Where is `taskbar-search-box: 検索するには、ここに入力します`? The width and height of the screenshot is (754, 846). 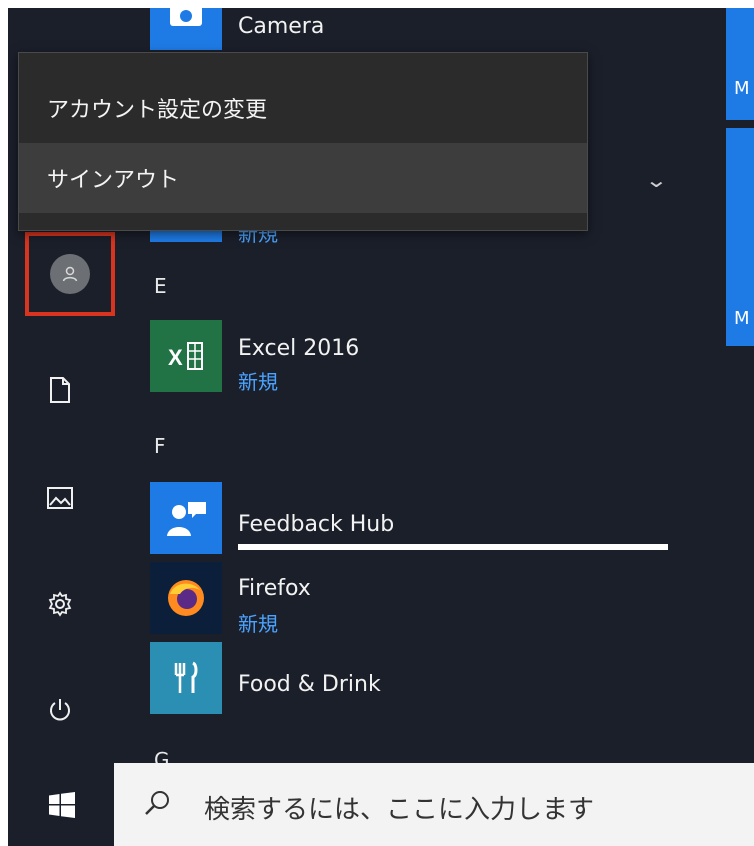
taskbar-search-box: 検索するには、ここに入力します is located at coordinates (434, 804).